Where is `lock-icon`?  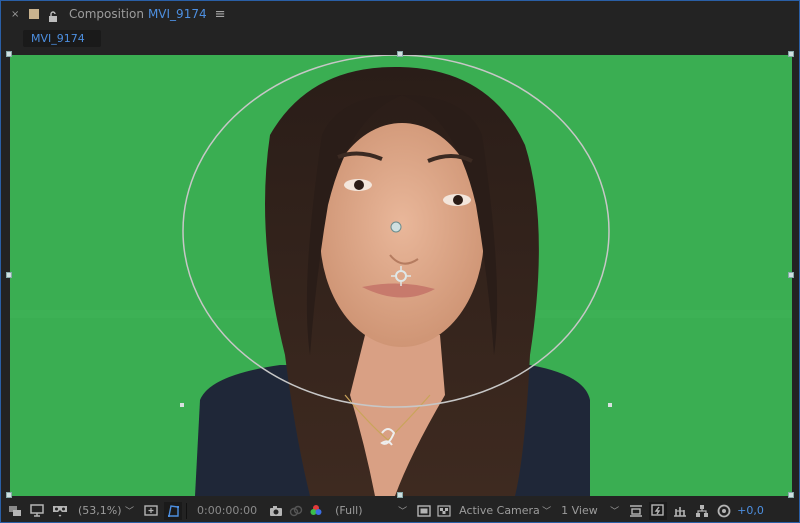
lock-icon is located at coordinates (53, 15).